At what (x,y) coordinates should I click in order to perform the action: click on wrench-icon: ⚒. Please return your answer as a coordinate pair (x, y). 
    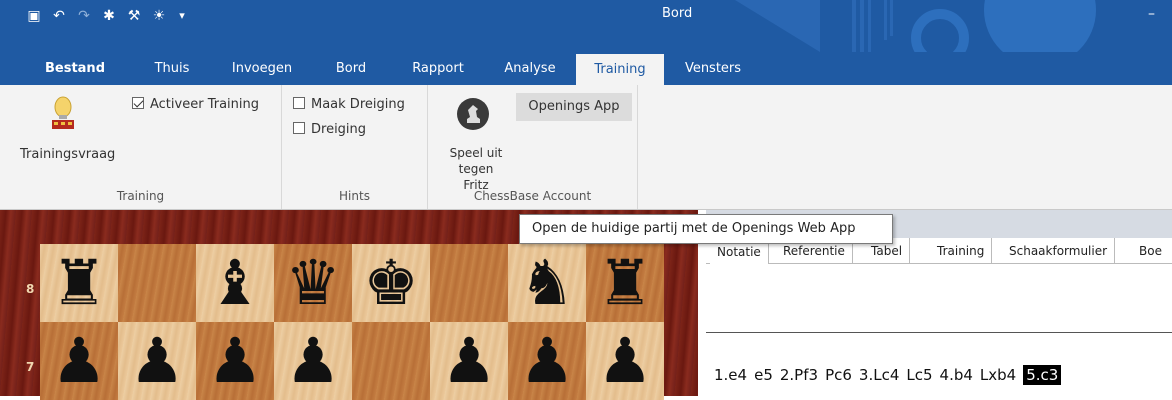
    Looking at the image, I should click on (134, 16).